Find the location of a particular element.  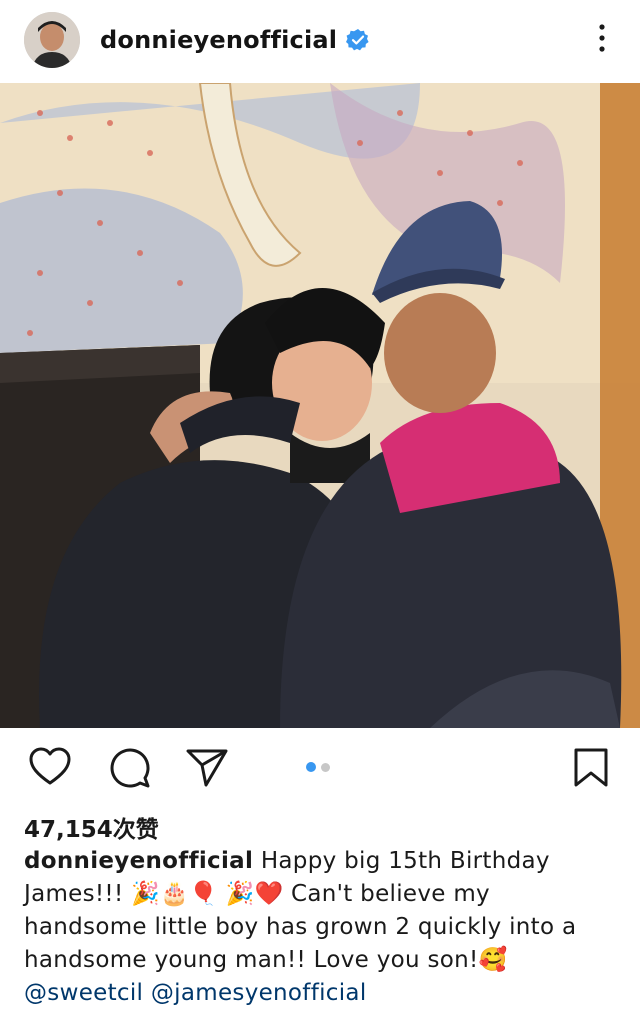

heart-icon is located at coordinates (50, 766).